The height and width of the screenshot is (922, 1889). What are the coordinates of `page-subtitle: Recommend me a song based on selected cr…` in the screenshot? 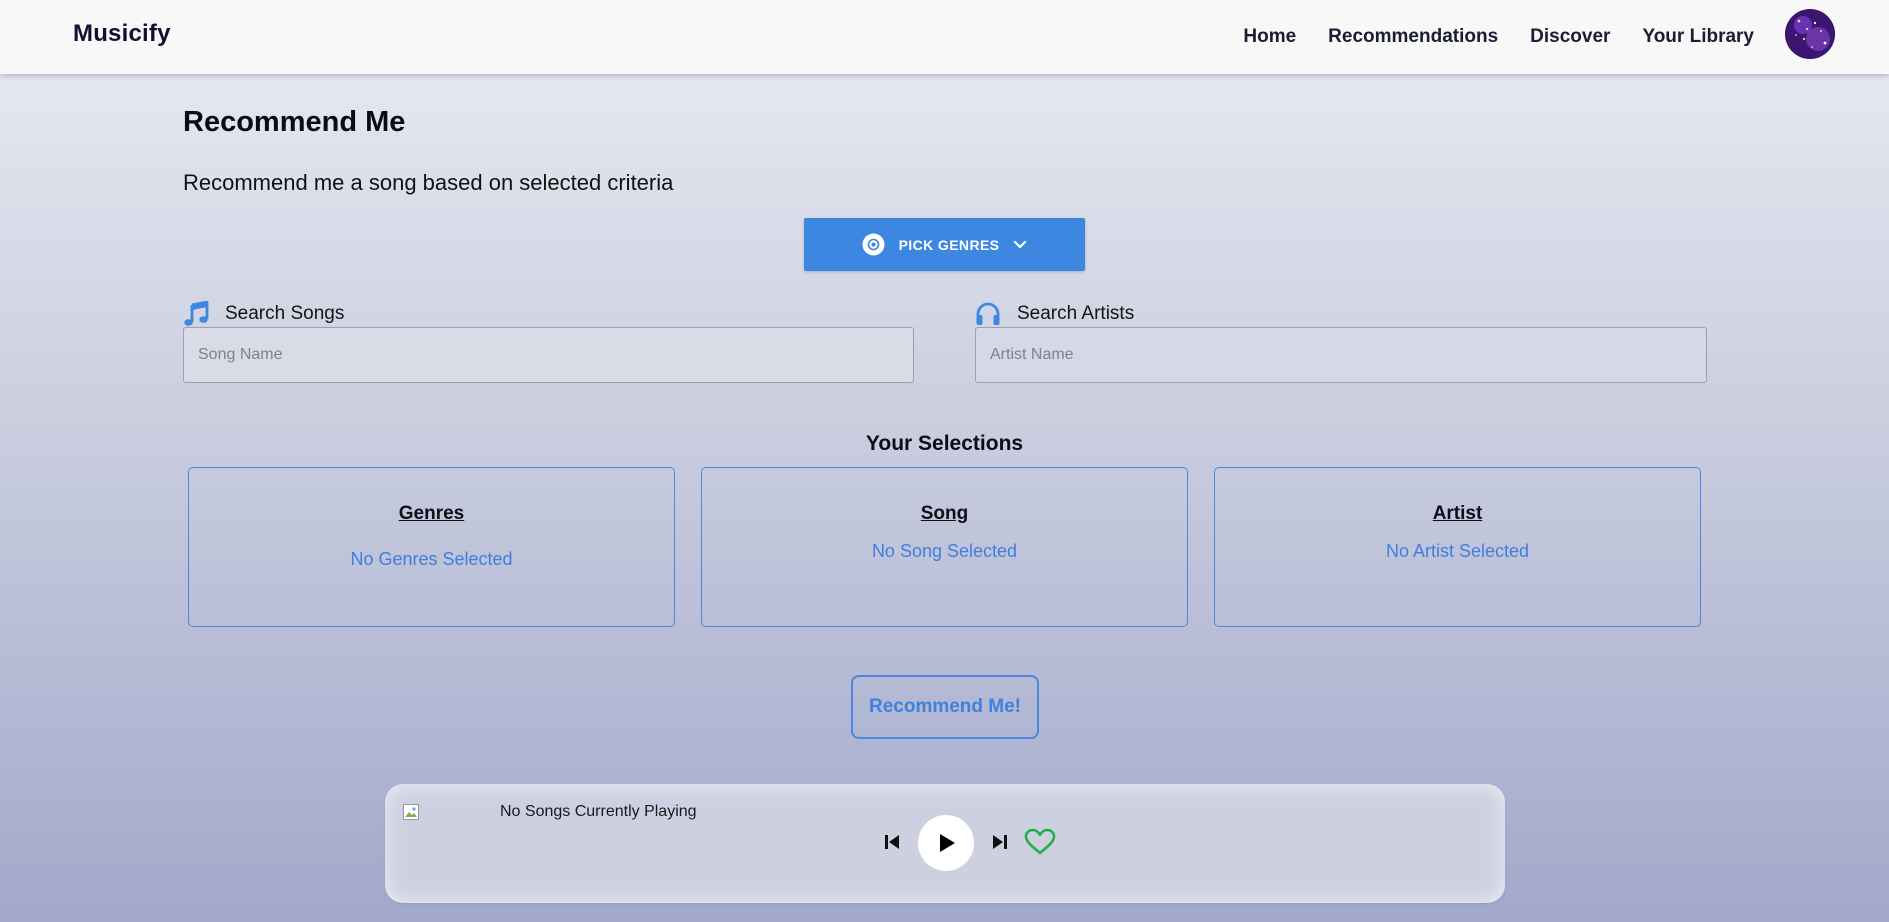 It's located at (428, 182).